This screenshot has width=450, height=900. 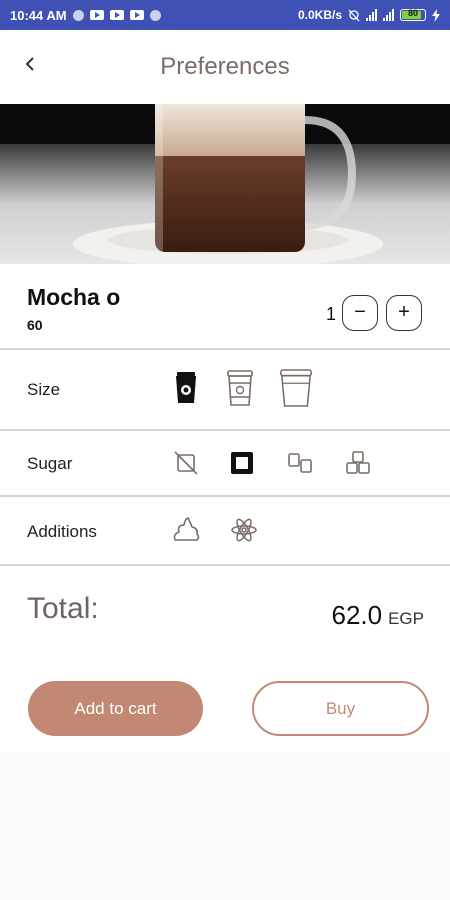 What do you see at coordinates (38, 15) in the screenshot?
I see `status-time: 10:44 AM` at bounding box center [38, 15].